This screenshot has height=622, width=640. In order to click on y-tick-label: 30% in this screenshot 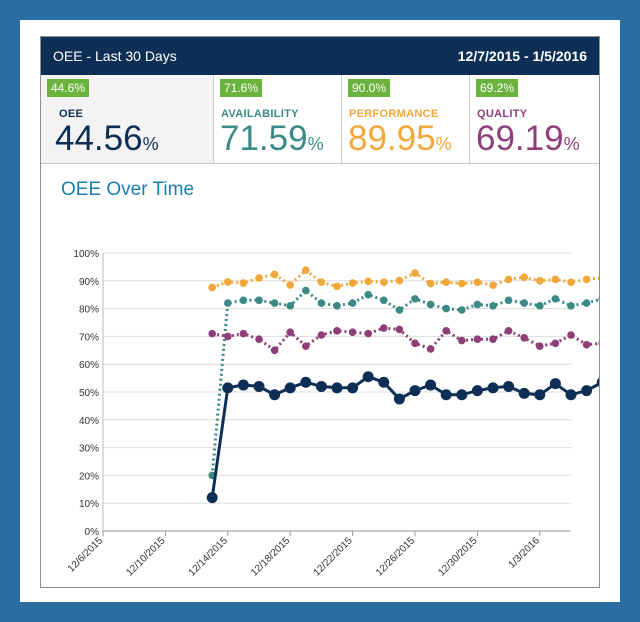, I will do `click(89, 449)`.